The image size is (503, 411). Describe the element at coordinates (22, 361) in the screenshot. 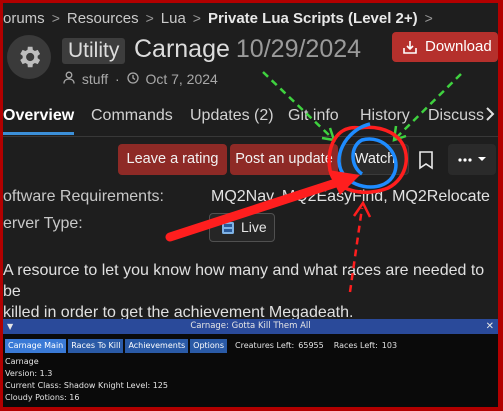

I see `mq-info-line: Carnage` at that location.